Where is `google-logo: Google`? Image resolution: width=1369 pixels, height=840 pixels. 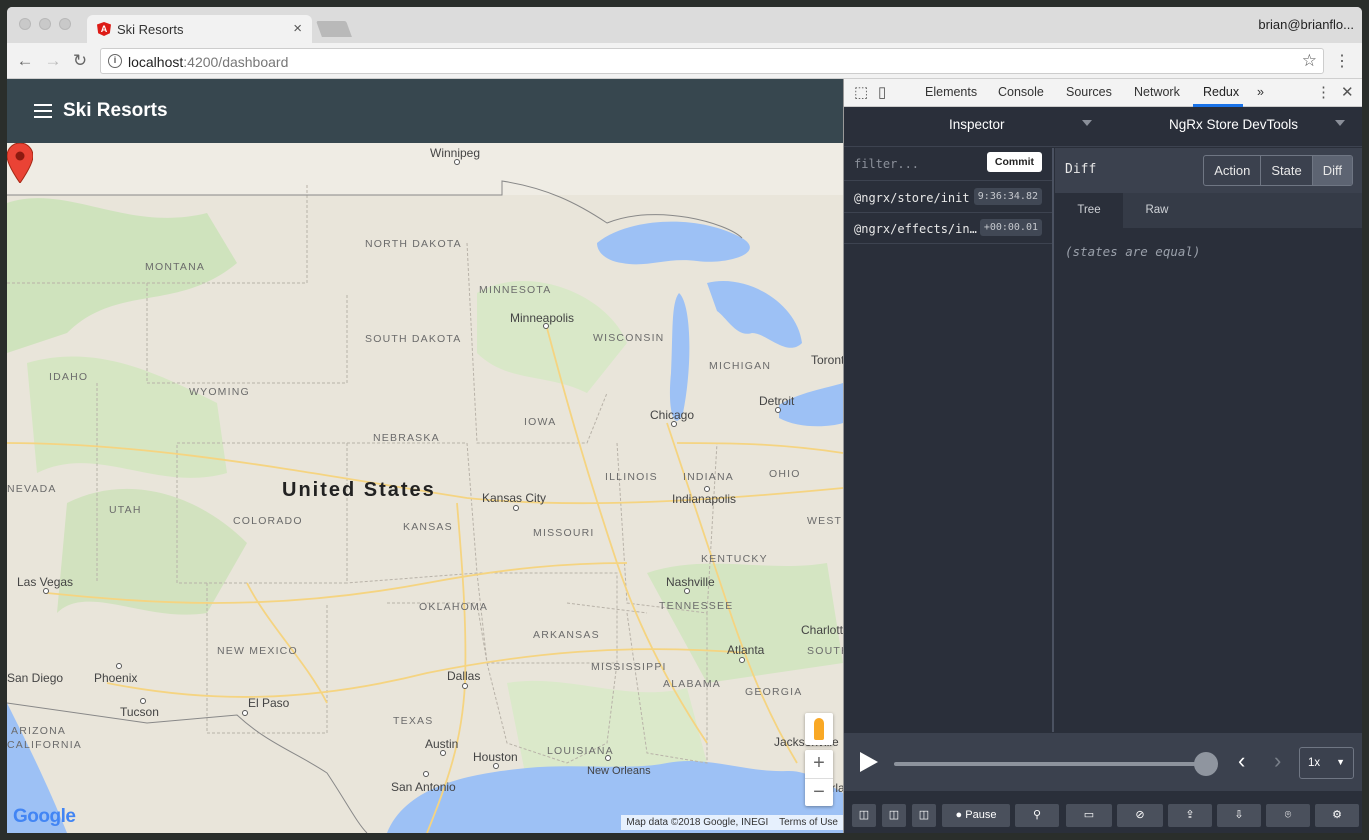
google-logo: Google is located at coordinates (44, 816).